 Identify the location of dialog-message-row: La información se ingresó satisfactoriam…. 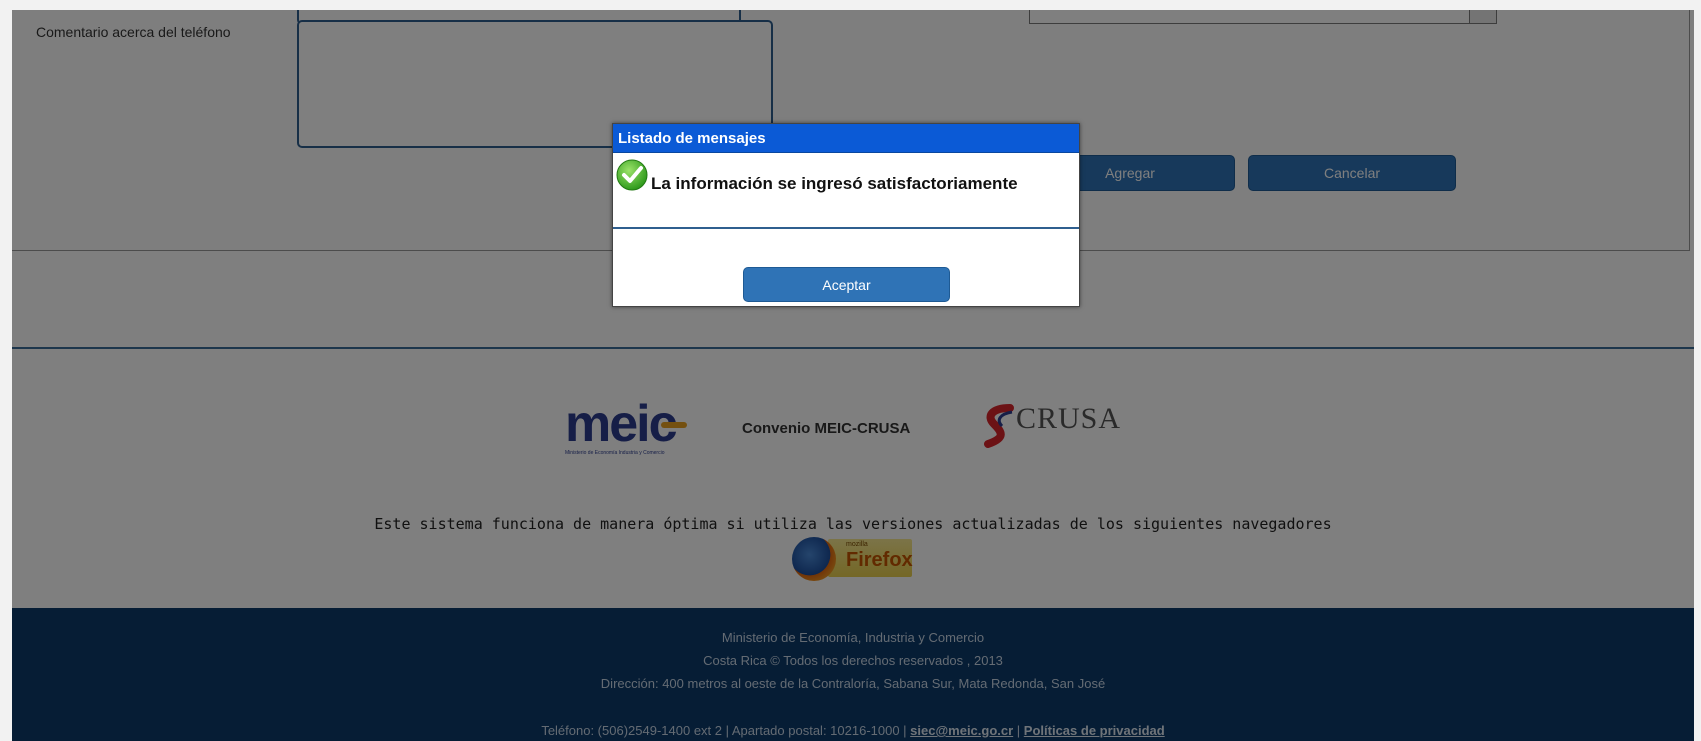
(846, 178).